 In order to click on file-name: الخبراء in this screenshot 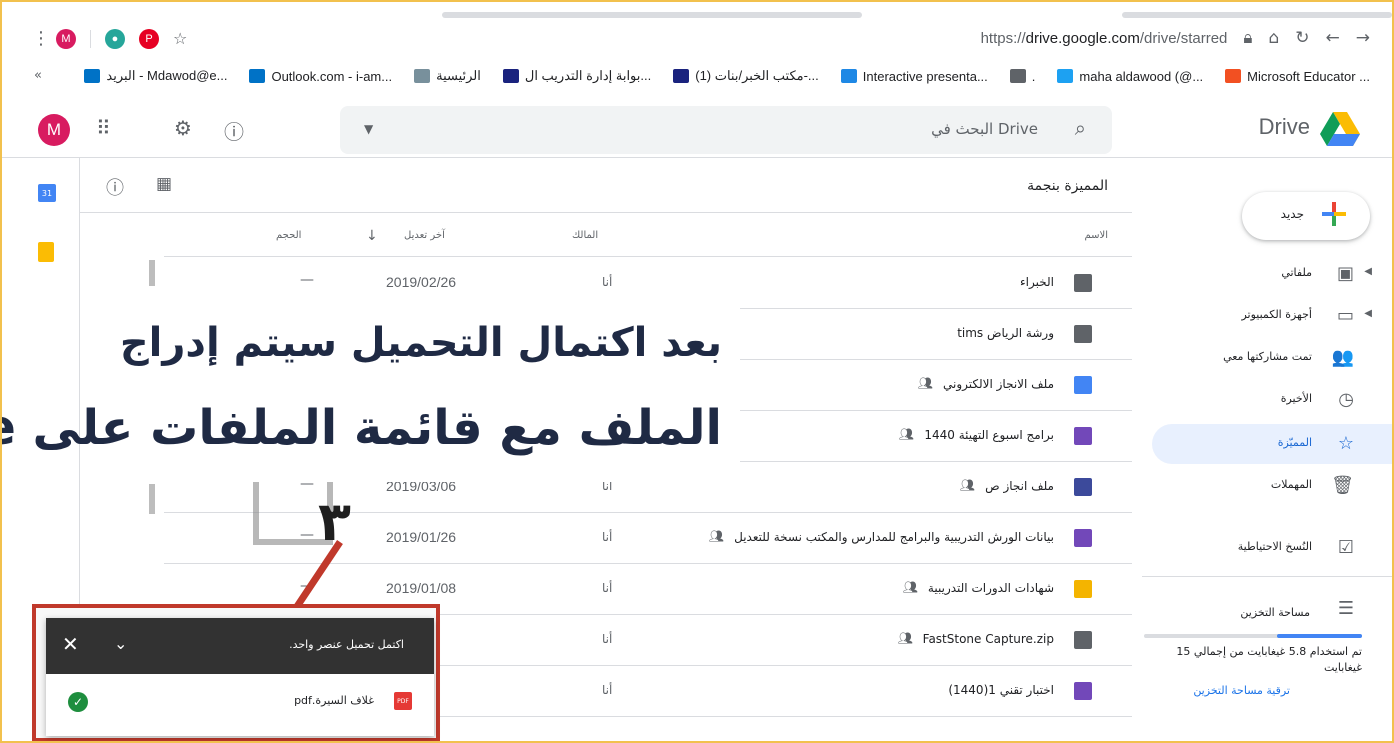, I will do `click(1037, 282)`.